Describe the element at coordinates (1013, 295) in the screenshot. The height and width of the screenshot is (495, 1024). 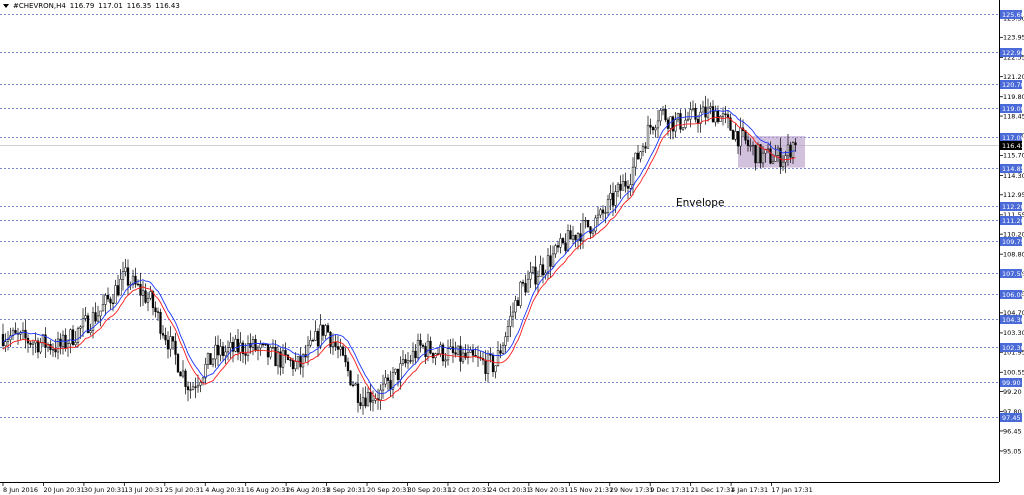
I see `level-tag-label: 106.00` at that location.